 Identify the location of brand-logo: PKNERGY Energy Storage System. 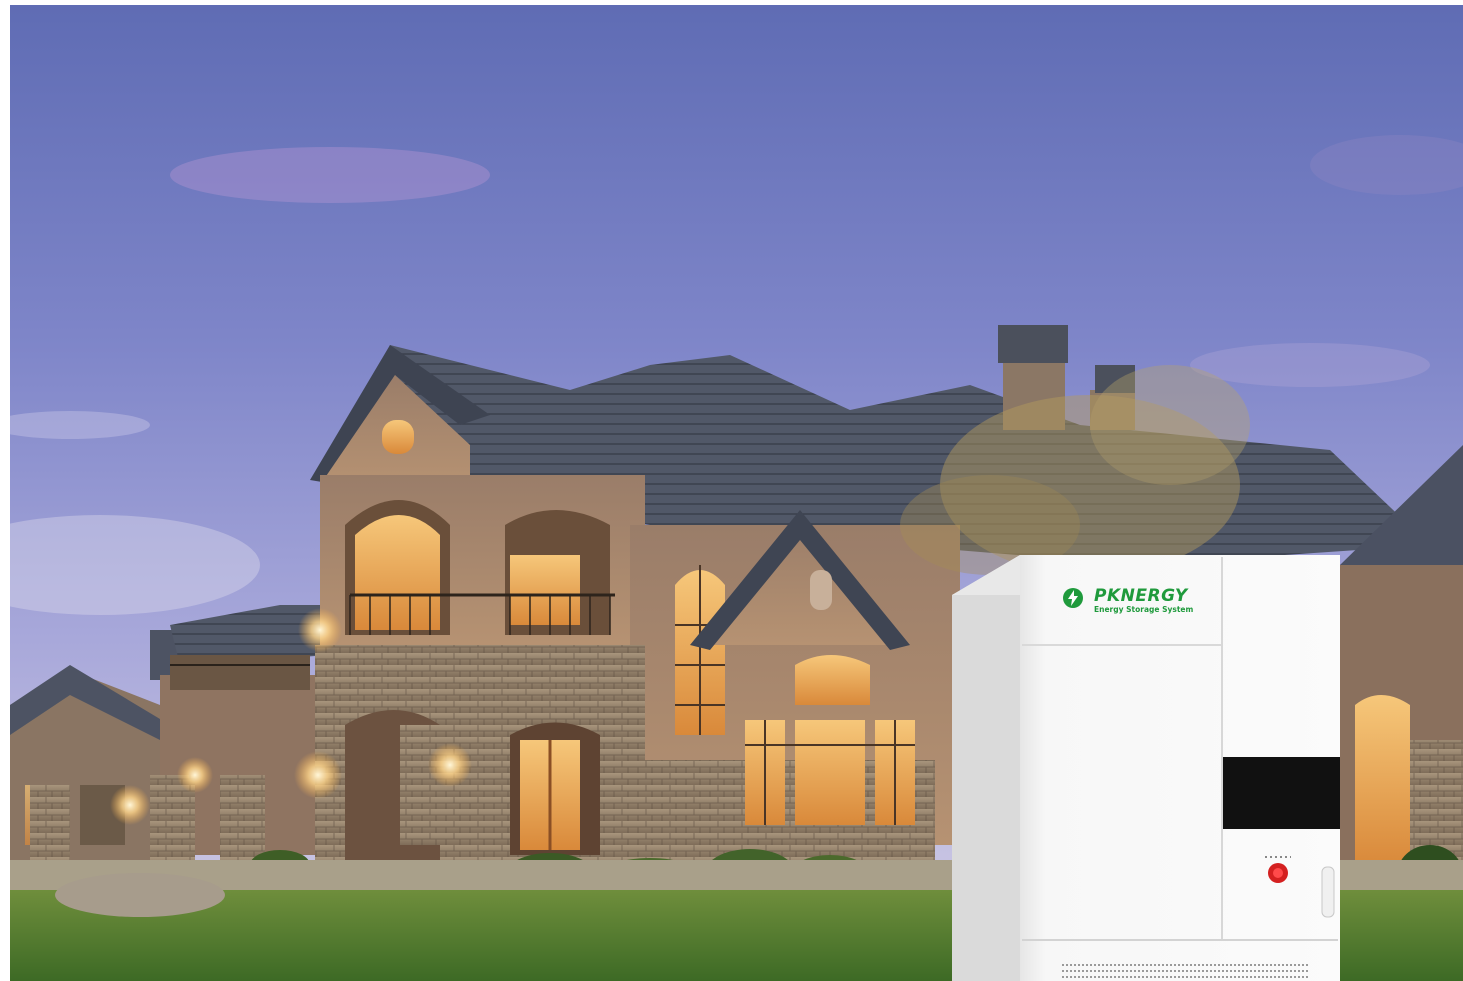
(1137, 603).